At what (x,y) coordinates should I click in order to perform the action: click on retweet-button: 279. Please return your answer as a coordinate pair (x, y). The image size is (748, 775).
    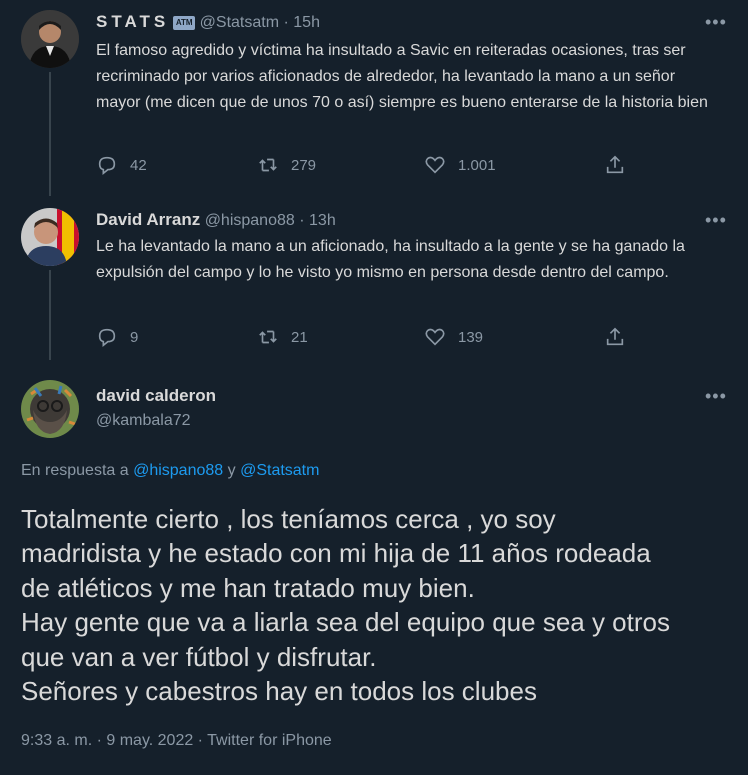
    Looking at the image, I should click on (286, 165).